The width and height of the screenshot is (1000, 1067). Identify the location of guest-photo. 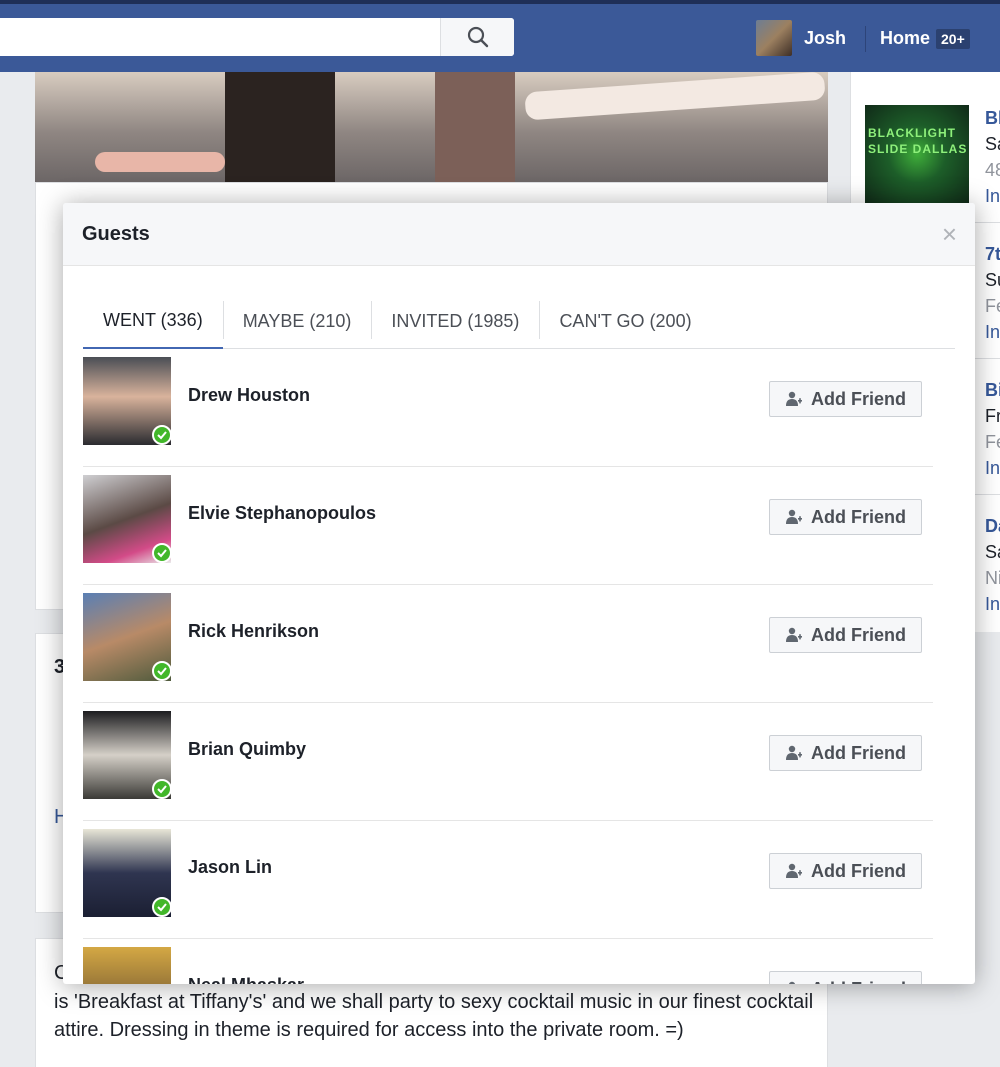
(127, 965).